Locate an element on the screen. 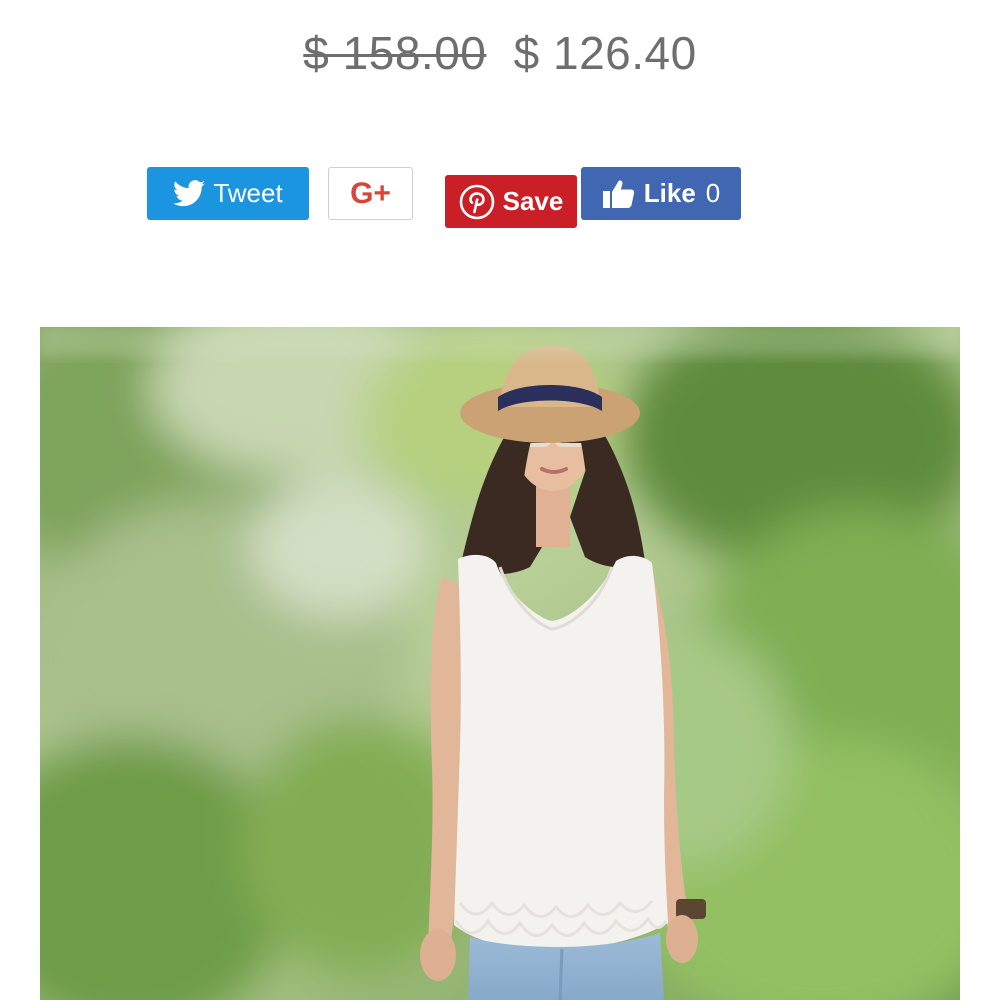  pinterest-save-button: Save is located at coordinates (511, 201).